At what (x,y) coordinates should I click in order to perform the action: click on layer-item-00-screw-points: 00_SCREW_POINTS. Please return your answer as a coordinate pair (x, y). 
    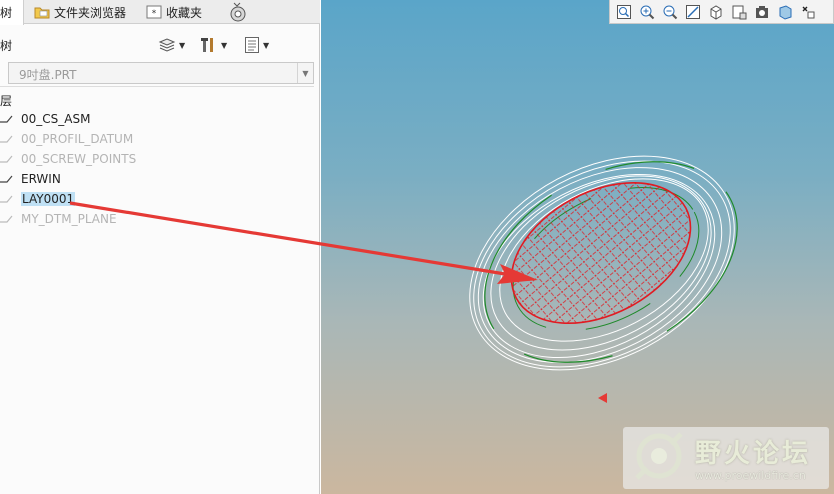
    Looking at the image, I should click on (68, 159).